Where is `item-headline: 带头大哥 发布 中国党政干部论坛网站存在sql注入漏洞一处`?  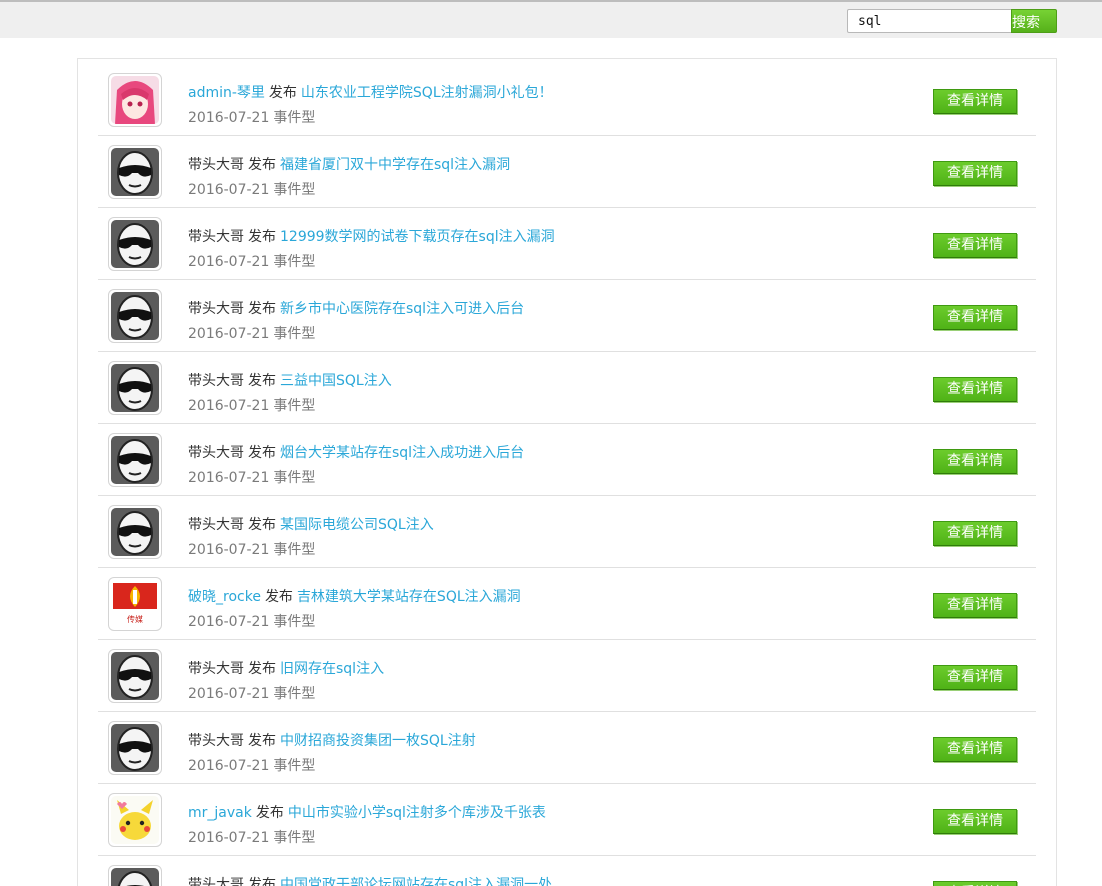
item-headline: 带头大哥 发布 中国党政干部论坛网站存在sql注入漏洞一处 is located at coordinates (370, 880).